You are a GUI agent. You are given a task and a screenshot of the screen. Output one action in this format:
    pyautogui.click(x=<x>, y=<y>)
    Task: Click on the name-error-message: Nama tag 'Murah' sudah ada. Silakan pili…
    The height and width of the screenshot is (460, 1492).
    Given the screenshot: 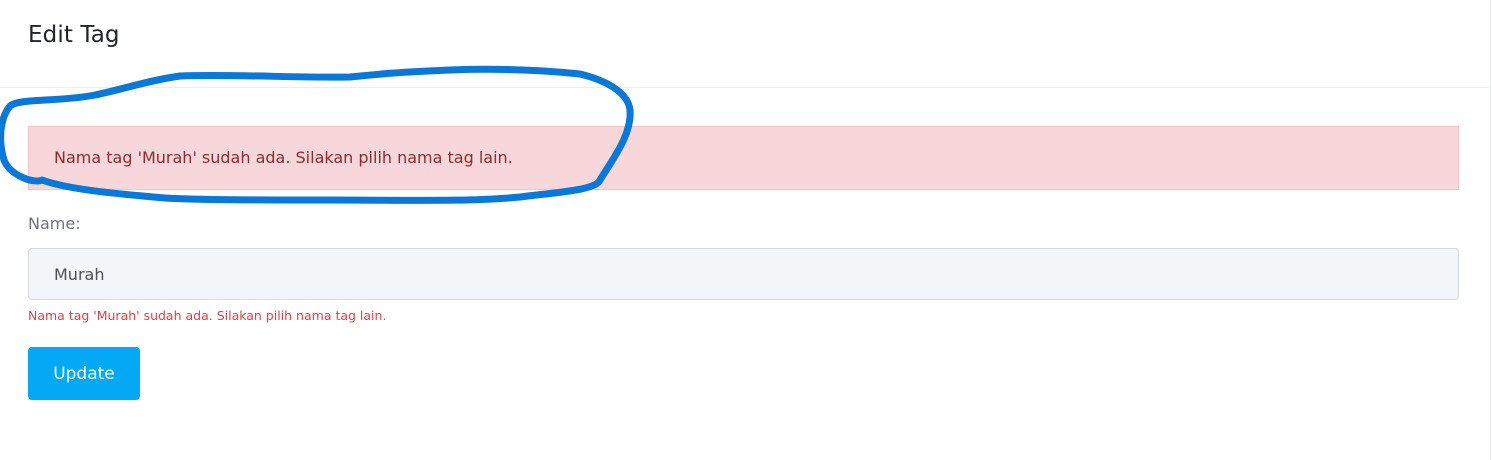 What is the action you would take?
    pyautogui.click(x=207, y=315)
    